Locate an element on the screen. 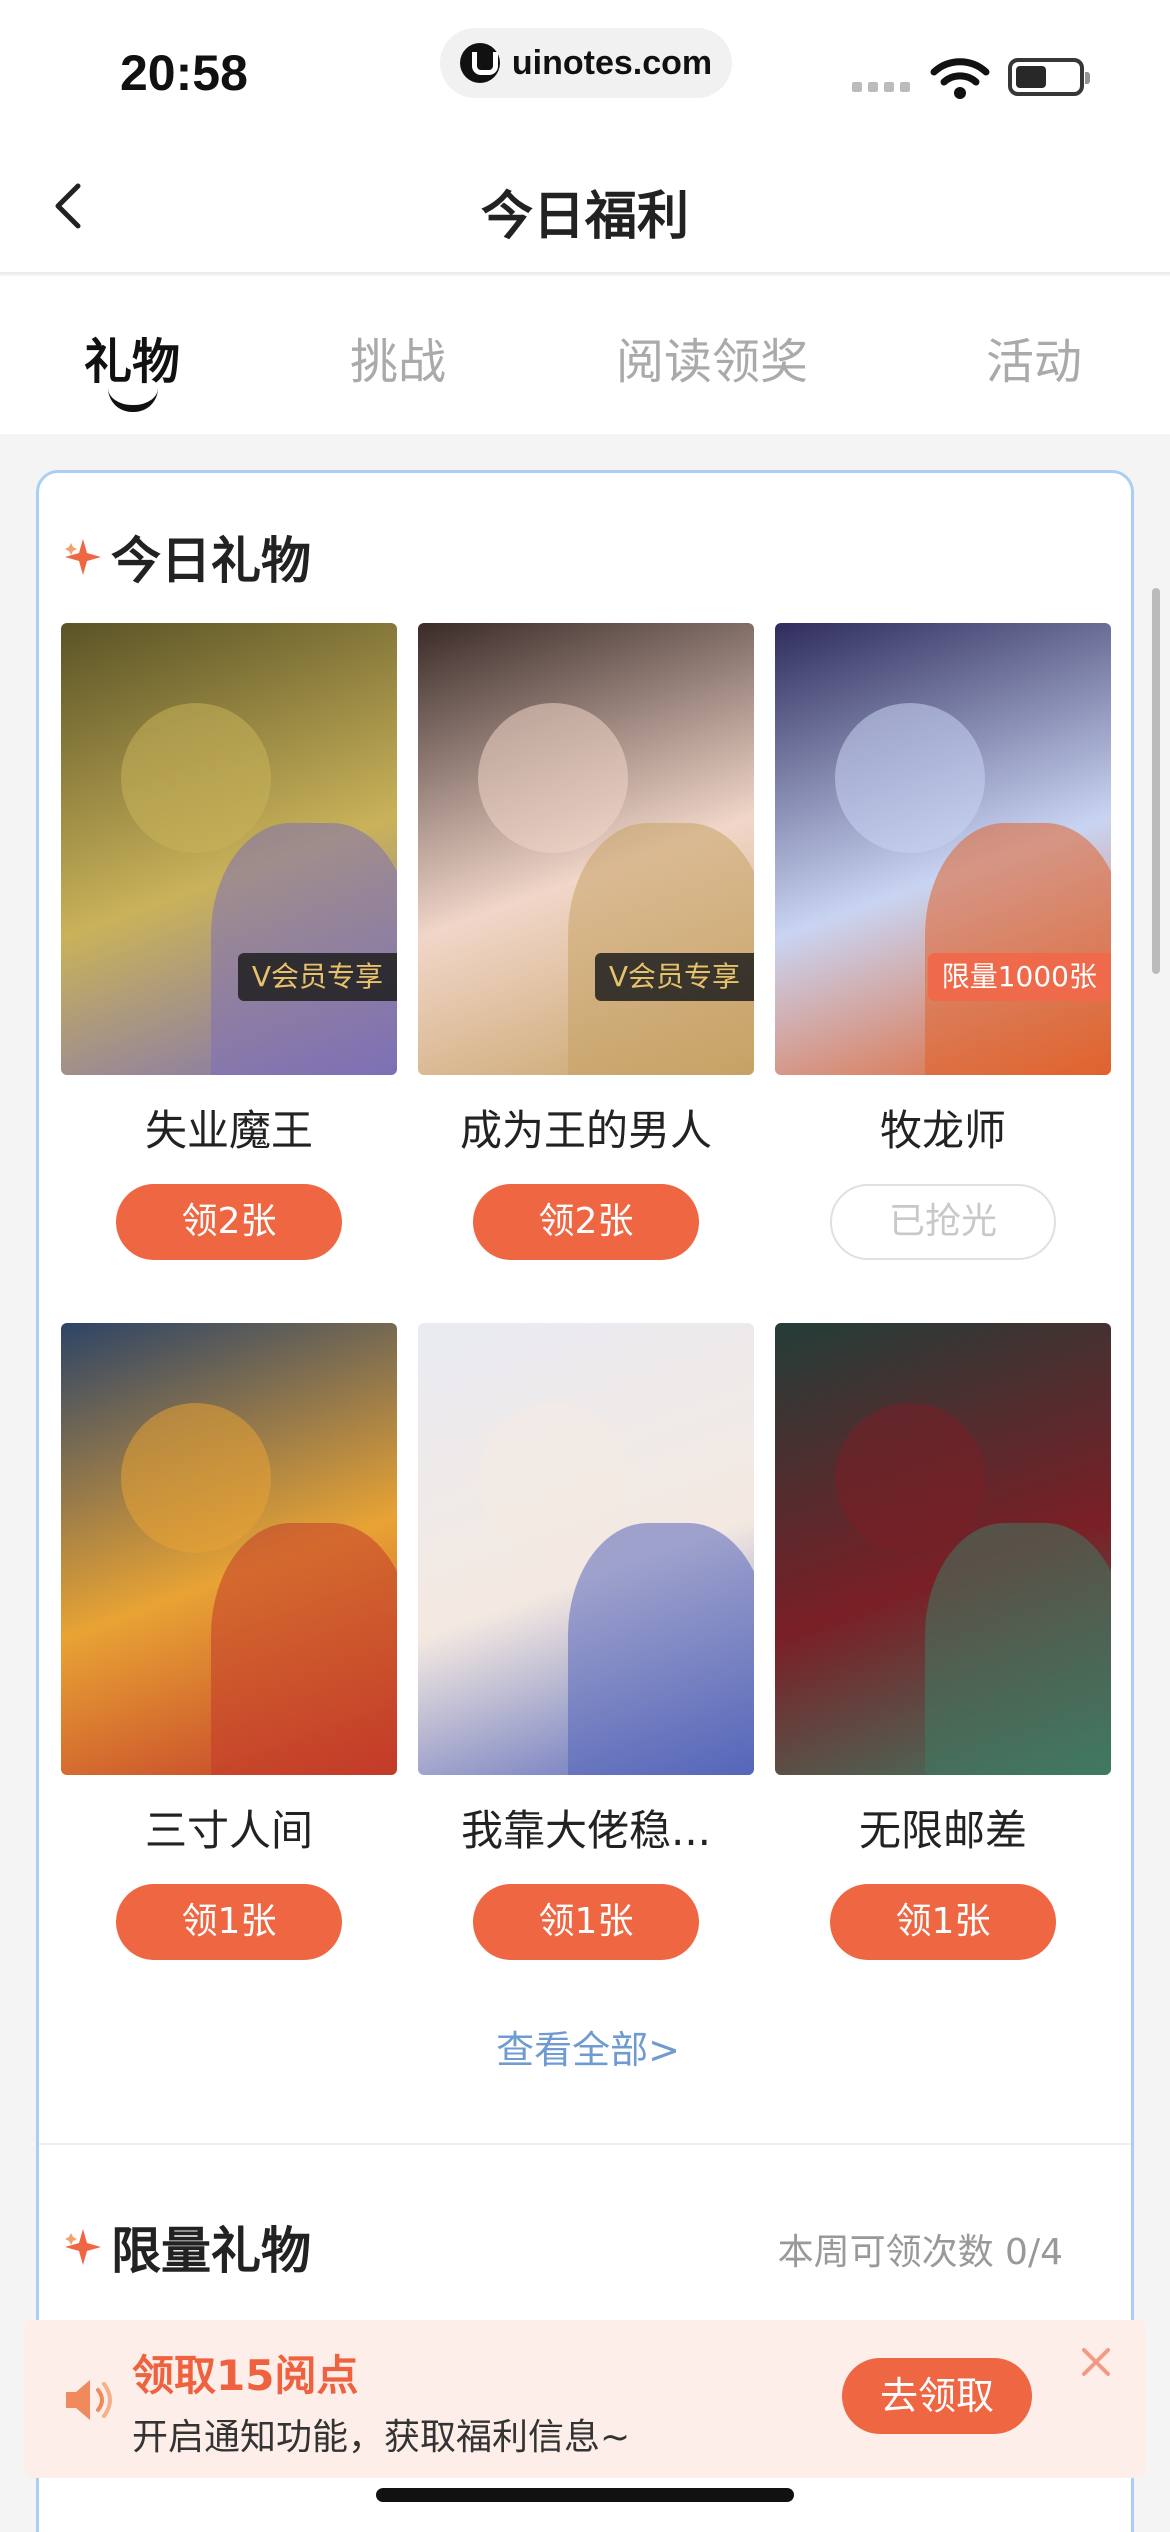 Image resolution: width=1170 pixels, height=2532 pixels. status-bar: 20:58 uinotes.com is located at coordinates (585, 70).